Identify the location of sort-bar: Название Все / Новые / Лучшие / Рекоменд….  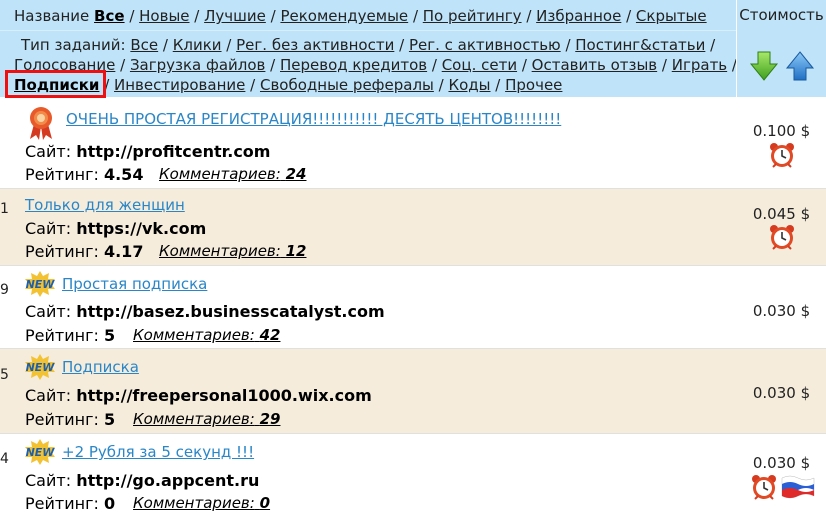
(360, 16).